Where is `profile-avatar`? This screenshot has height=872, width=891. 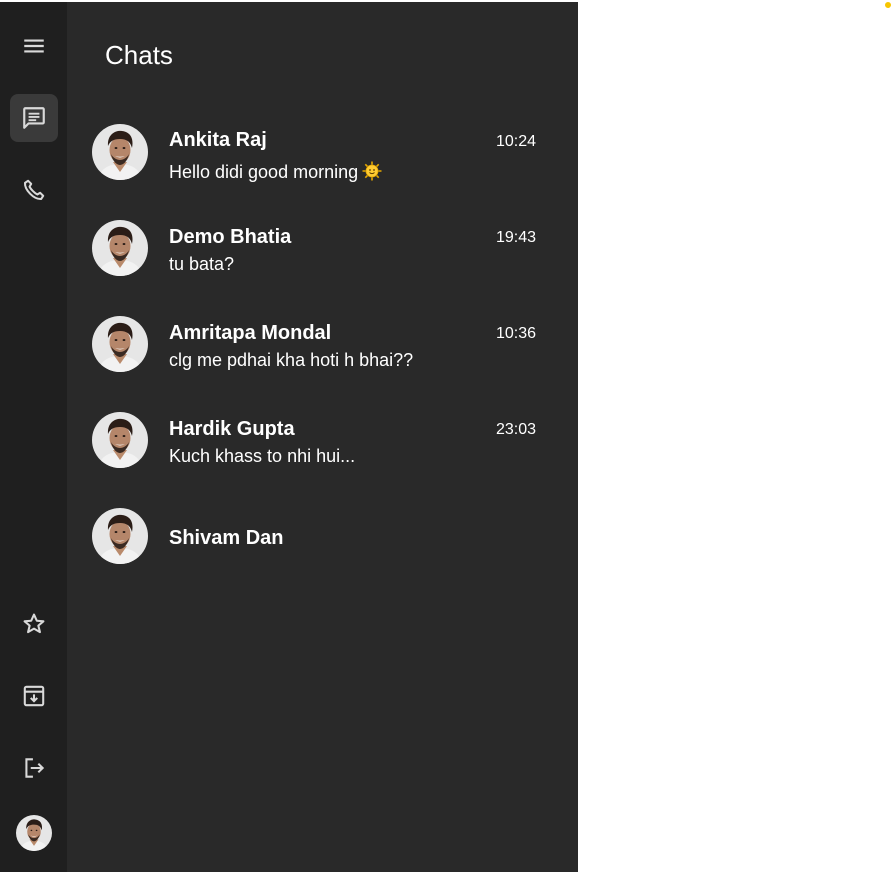 profile-avatar is located at coordinates (34, 833).